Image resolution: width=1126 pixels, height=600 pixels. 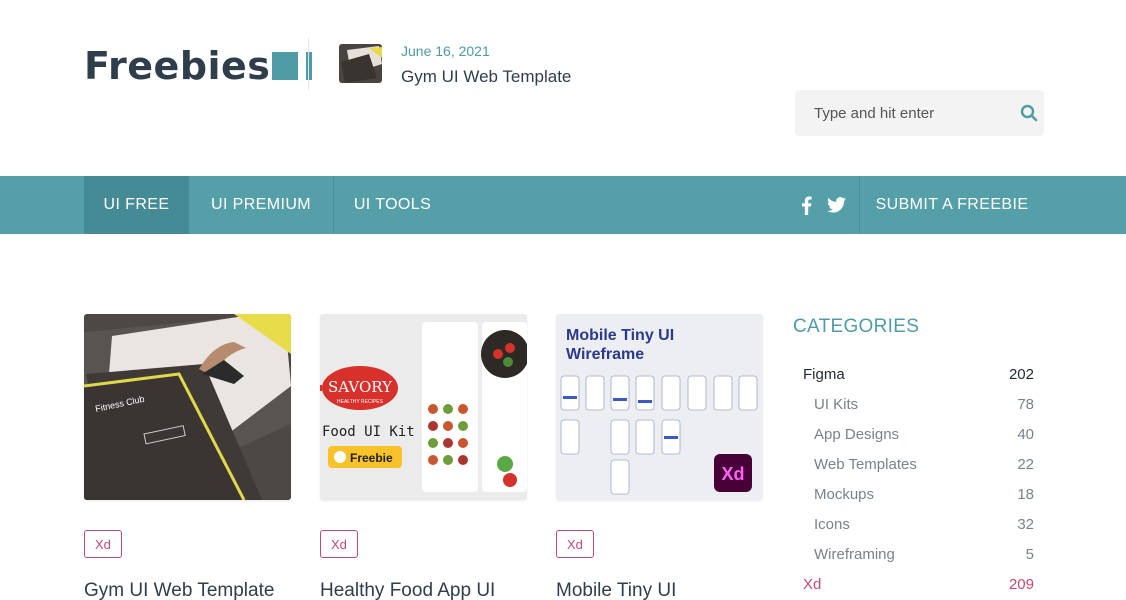 What do you see at coordinates (806, 205) in the screenshot?
I see `facebook-icon` at bounding box center [806, 205].